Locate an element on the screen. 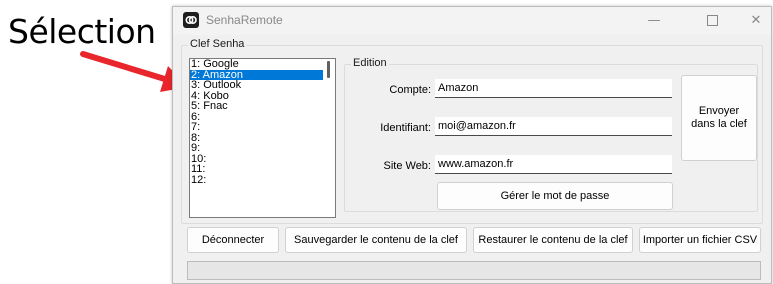  app-logo-icon is located at coordinates (191, 20).